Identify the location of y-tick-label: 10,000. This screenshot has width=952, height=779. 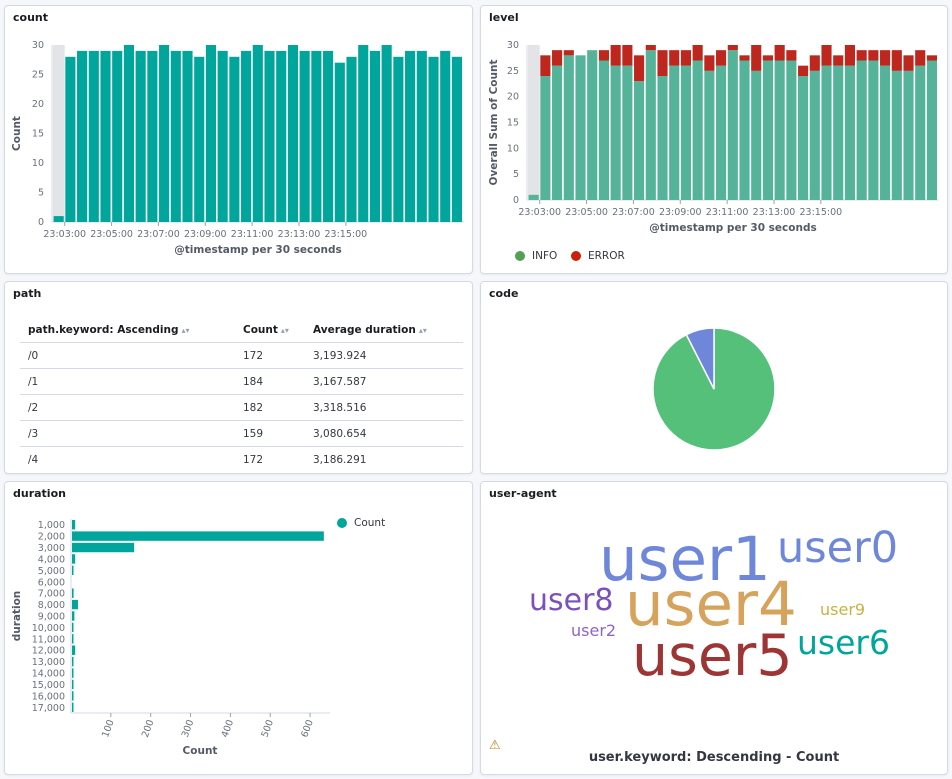
(48, 628).